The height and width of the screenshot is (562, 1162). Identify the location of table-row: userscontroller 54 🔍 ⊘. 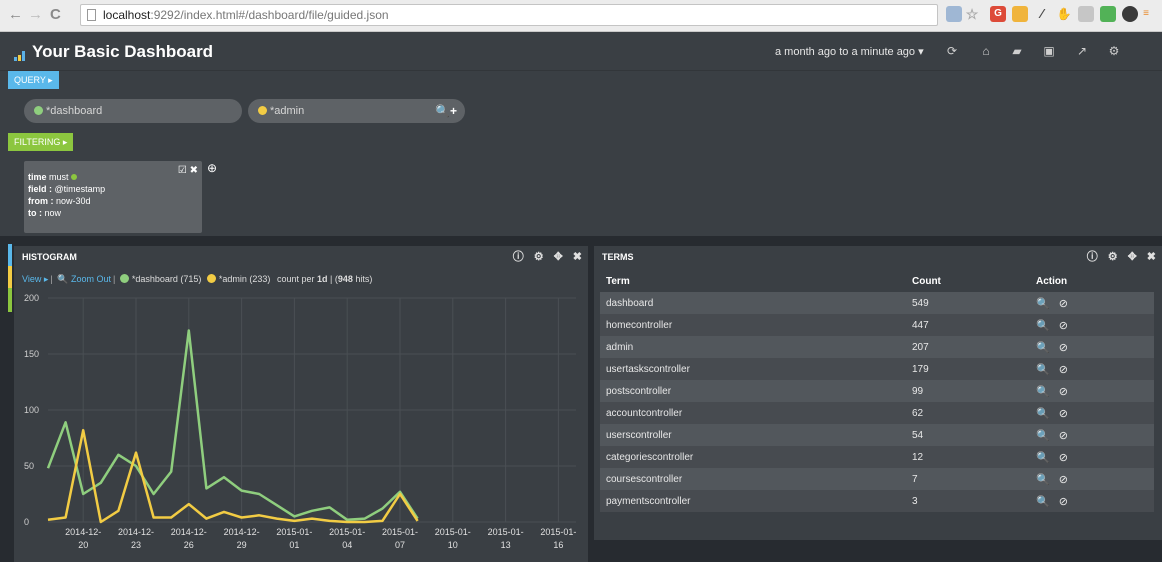
(877, 435).